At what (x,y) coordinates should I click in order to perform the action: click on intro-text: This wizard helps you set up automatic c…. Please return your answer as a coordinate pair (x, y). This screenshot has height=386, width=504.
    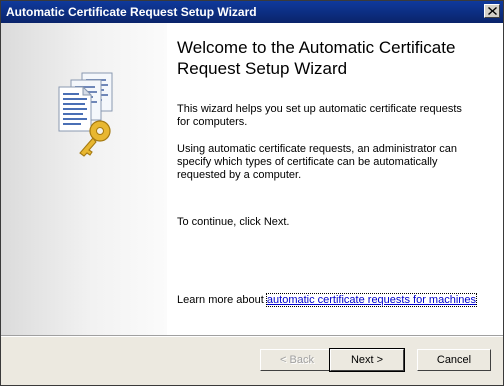
    Looking at the image, I should click on (319, 115).